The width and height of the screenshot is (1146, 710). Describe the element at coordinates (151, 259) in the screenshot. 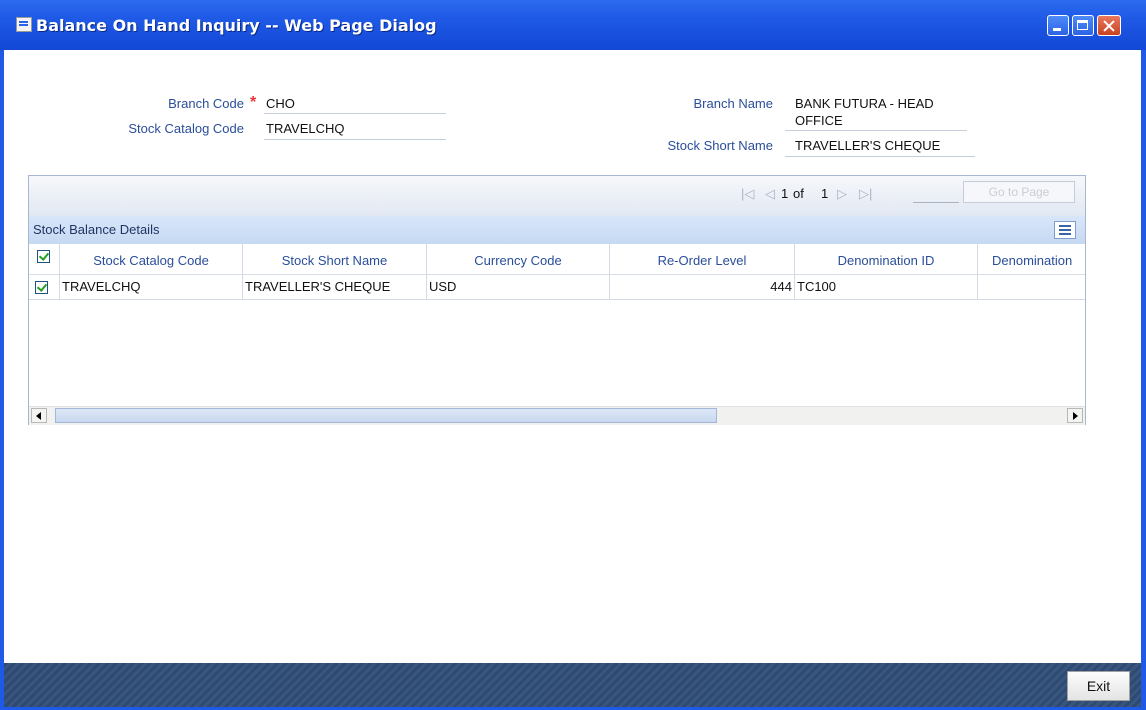

I see `col-header-stock-catalog-code: Stock Catalog Code` at that location.